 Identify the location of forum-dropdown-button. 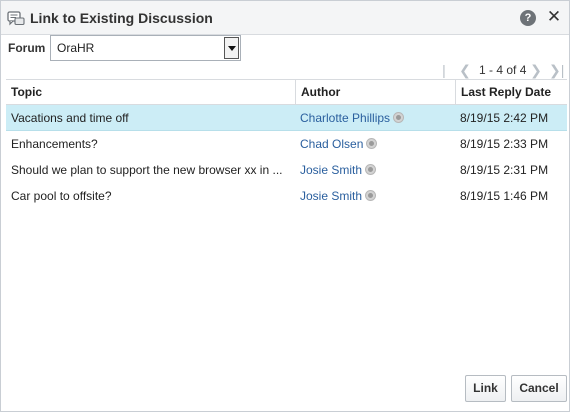
(231, 48).